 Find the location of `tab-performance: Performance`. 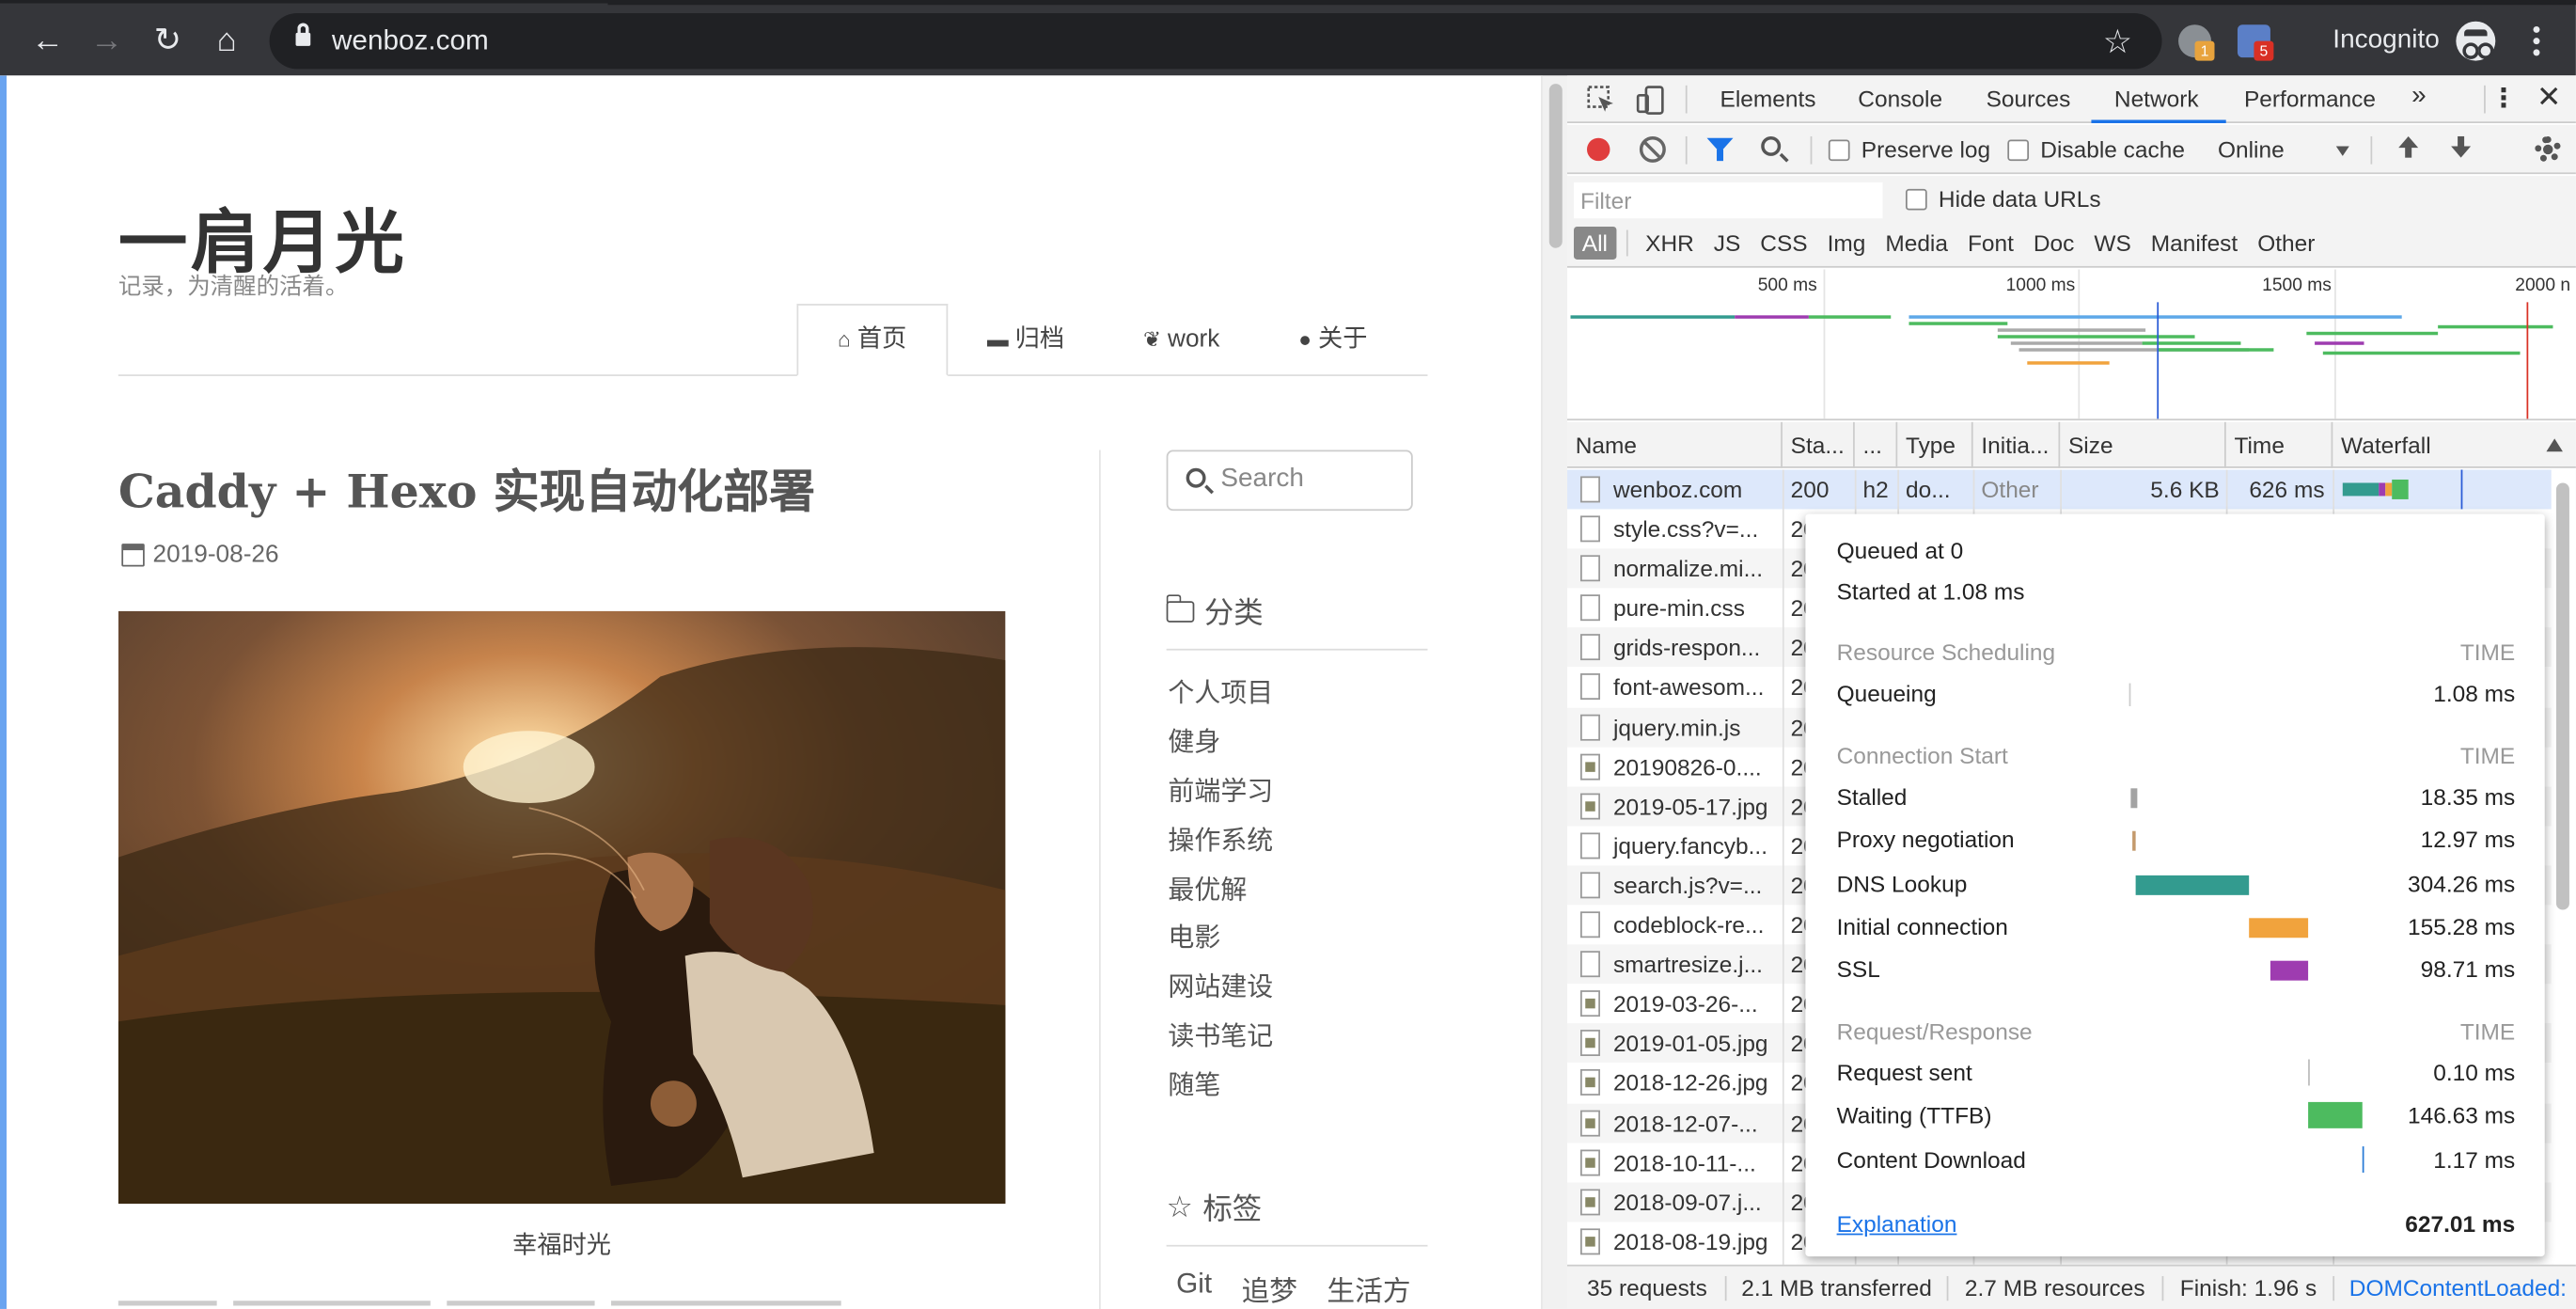

tab-performance: Performance is located at coordinates (2310, 99).